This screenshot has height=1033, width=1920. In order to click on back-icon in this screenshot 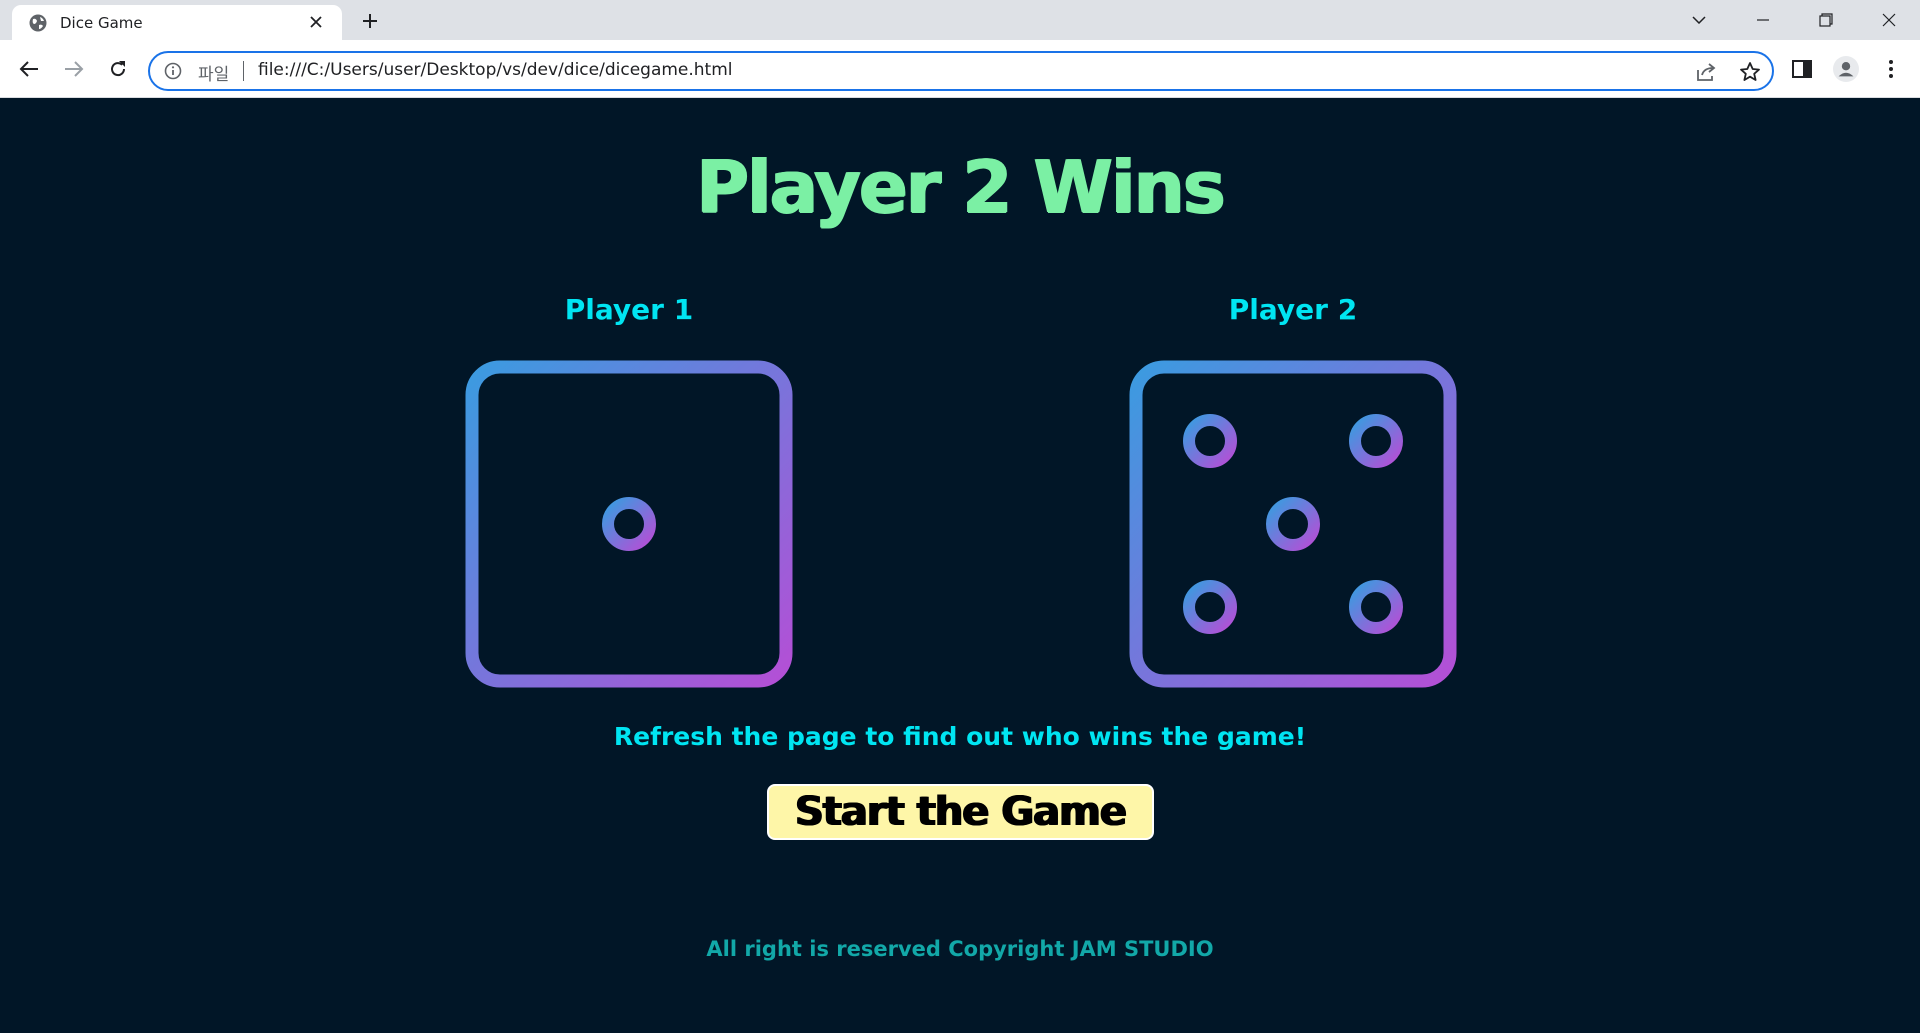, I will do `click(29, 69)`.